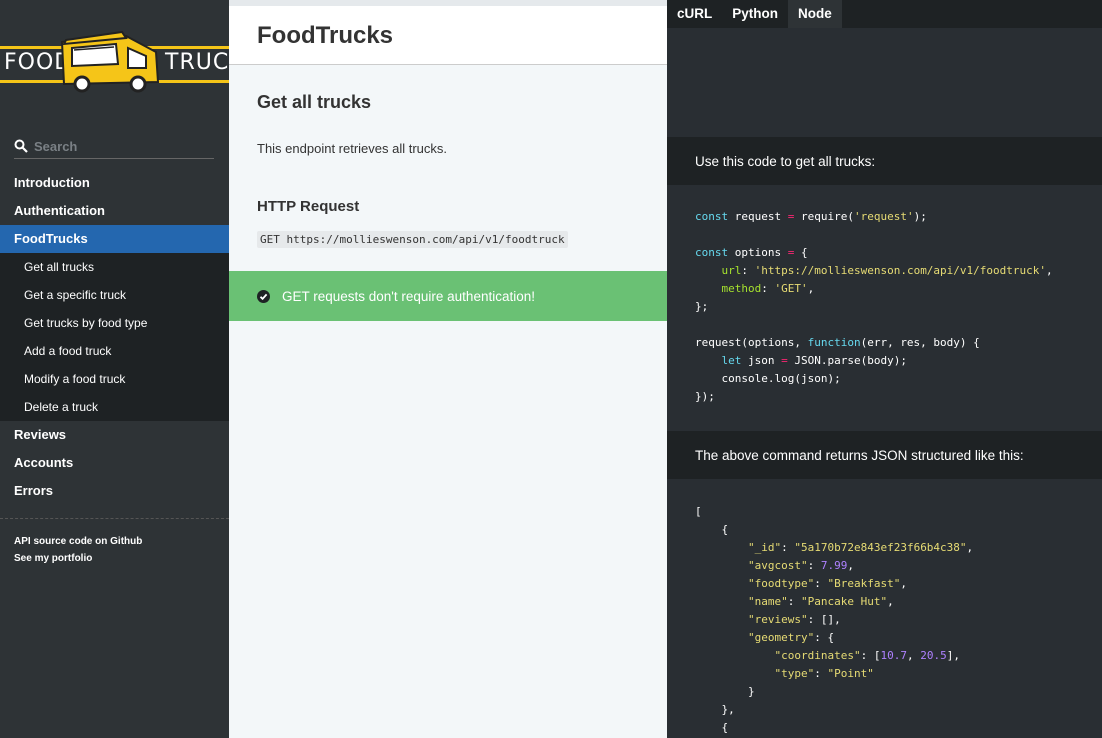  I want to click on food-truck-logo: FOOD TRUCK, so click(122, 61).